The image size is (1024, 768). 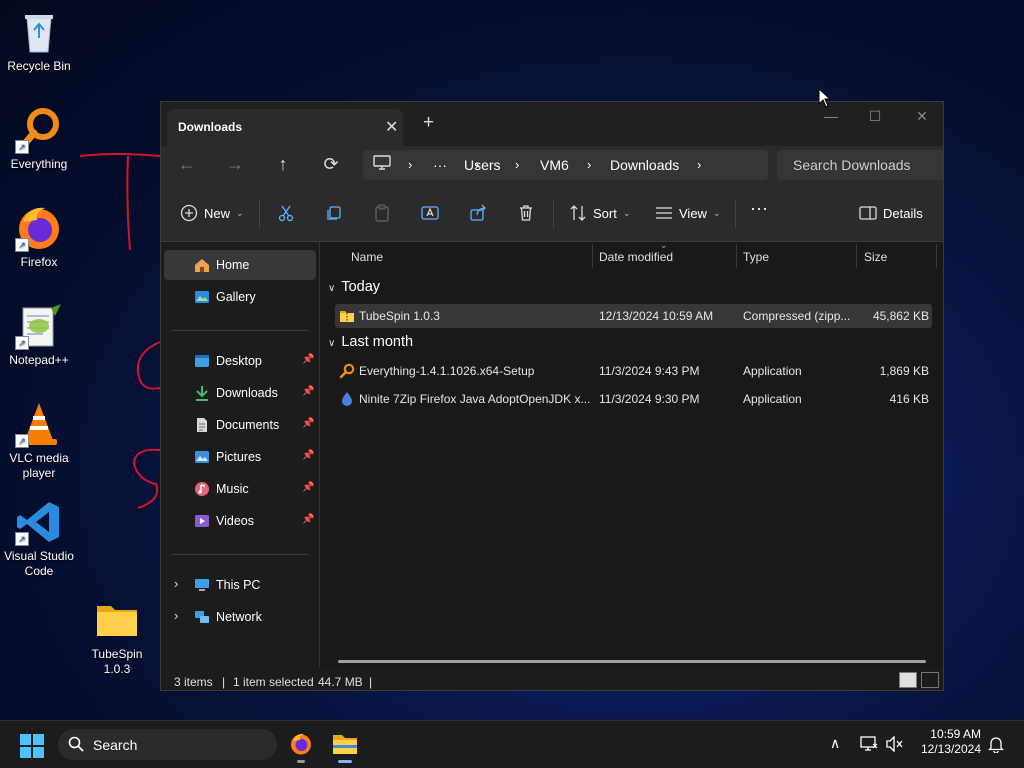 What do you see at coordinates (301, 745) in the screenshot?
I see `taskbar-firefox` at bounding box center [301, 745].